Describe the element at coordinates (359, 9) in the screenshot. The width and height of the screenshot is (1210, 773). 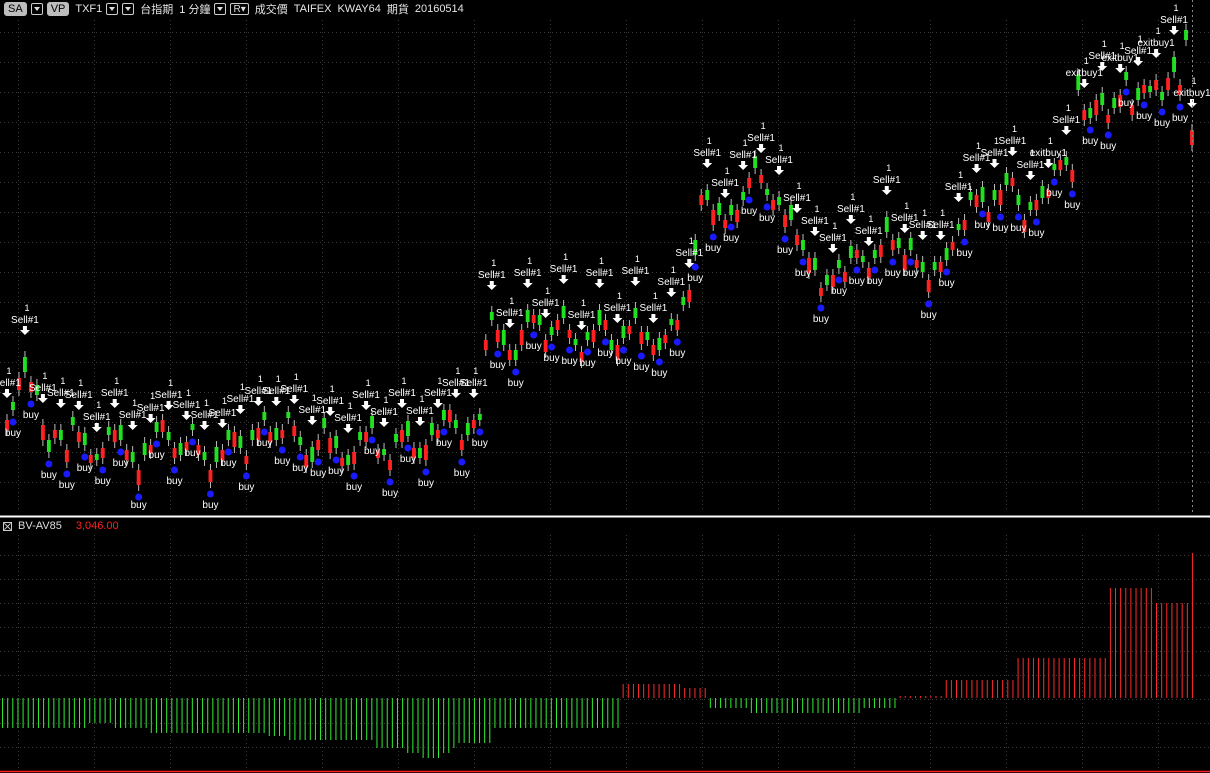
I see `strategy-label: KWAY64` at that location.